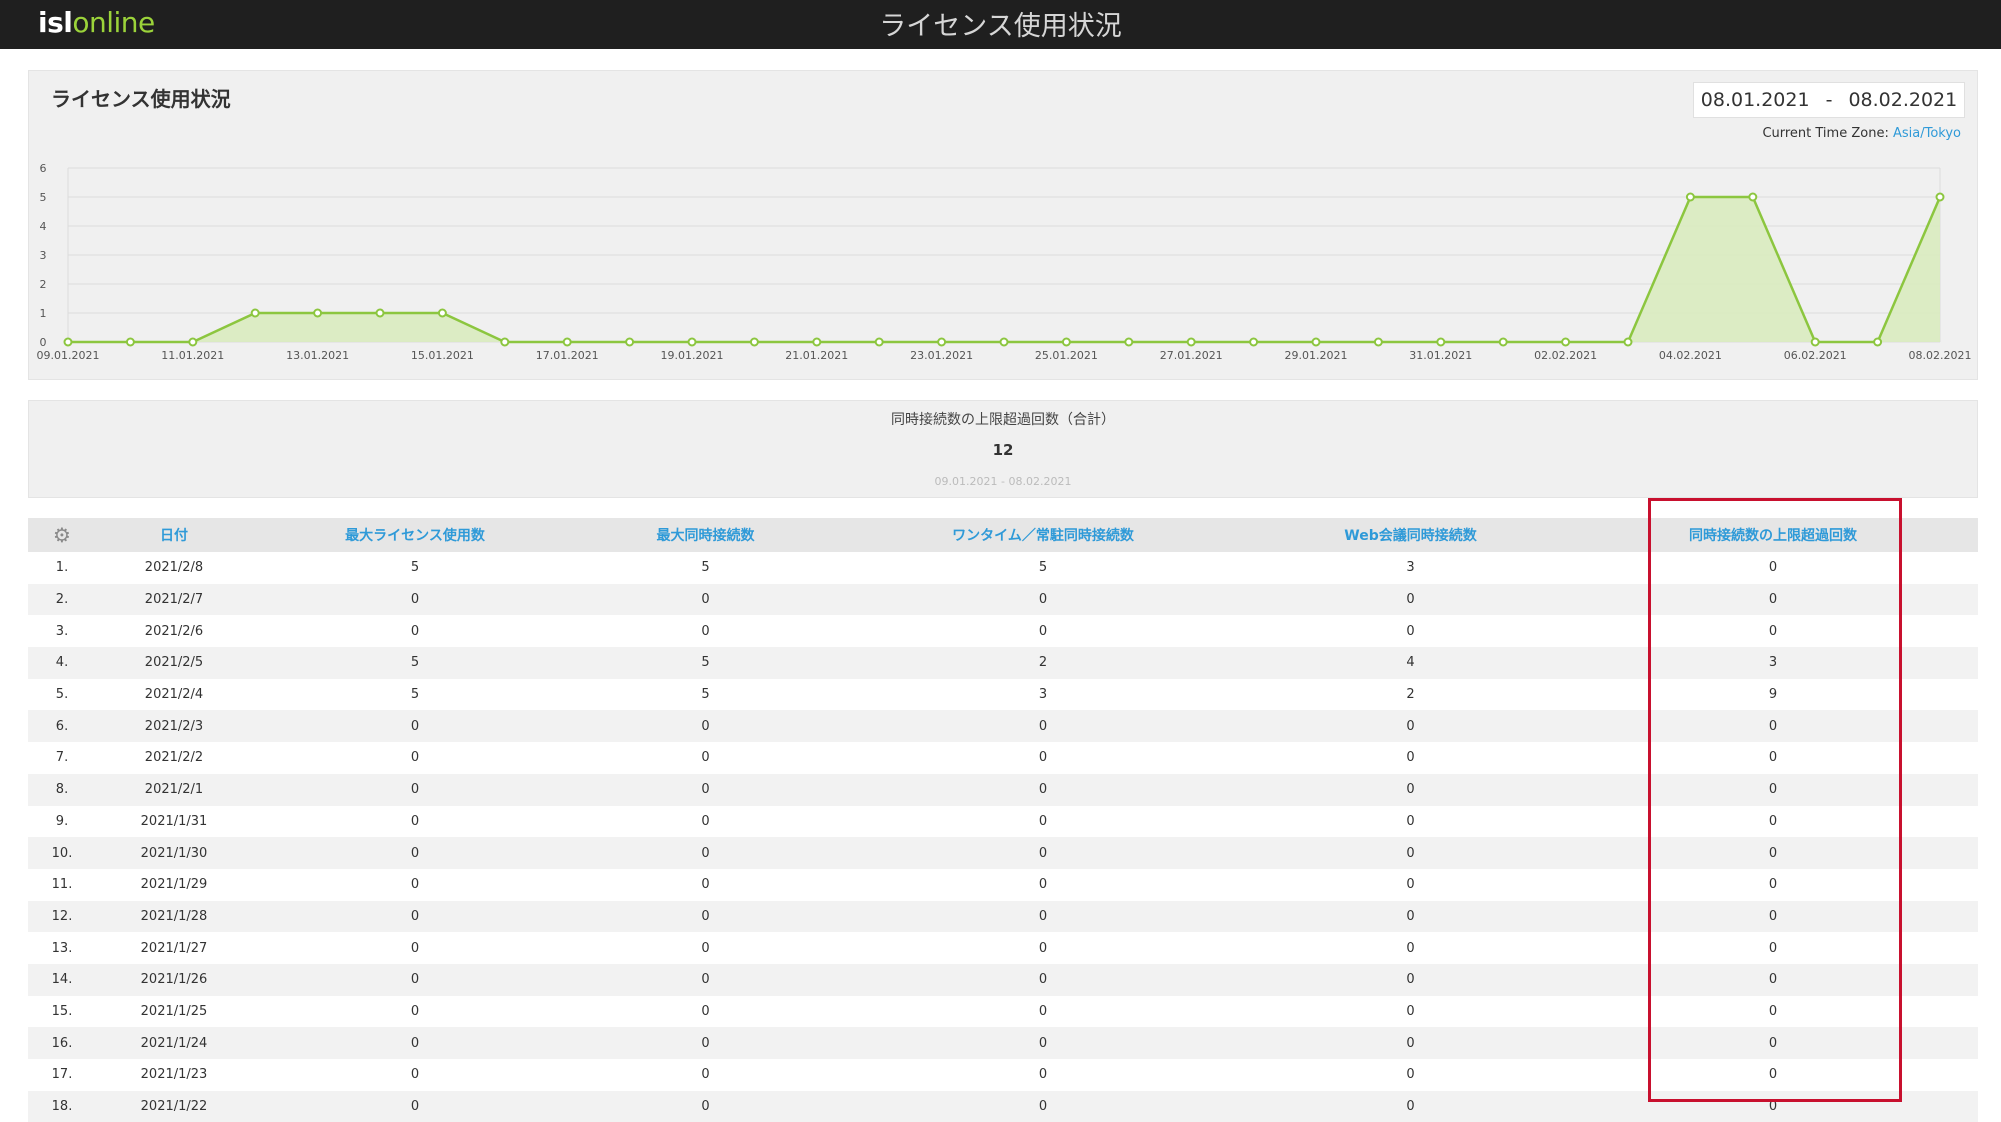  I want to click on row-number: 1., so click(62, 568).